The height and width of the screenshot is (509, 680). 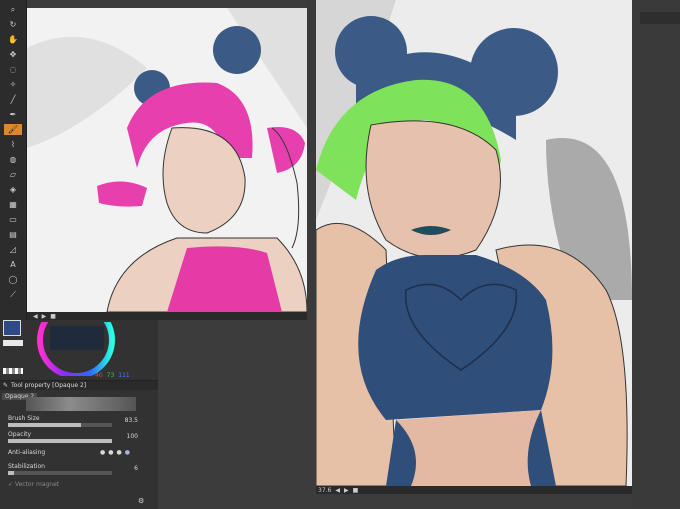 I want to click on frame-icon: ▤, so click(x=13, y=234).